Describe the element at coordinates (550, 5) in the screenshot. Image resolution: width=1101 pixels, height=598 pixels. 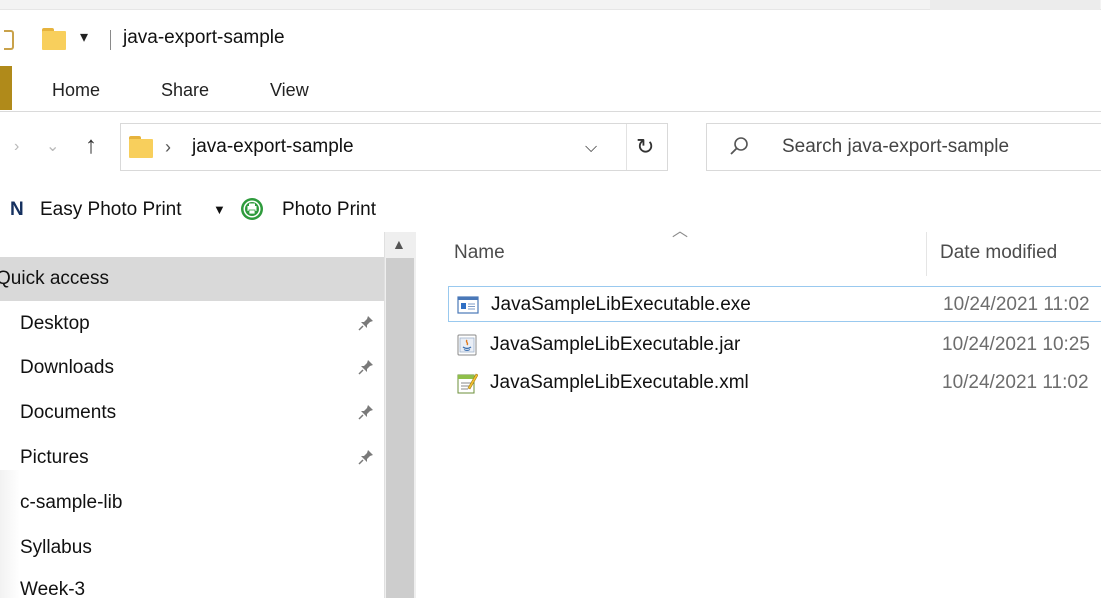
I see `window-top-edge` at that location.